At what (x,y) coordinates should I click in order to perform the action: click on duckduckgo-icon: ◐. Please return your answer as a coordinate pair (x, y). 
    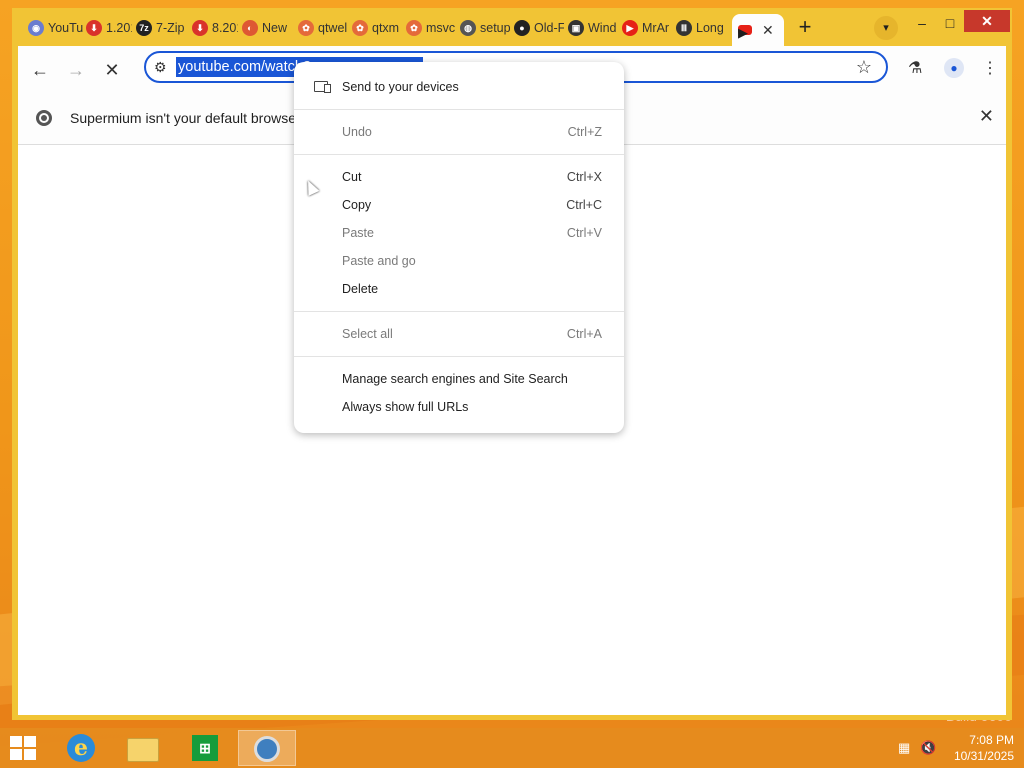
    Looking at the image, I should click on (250, 28).